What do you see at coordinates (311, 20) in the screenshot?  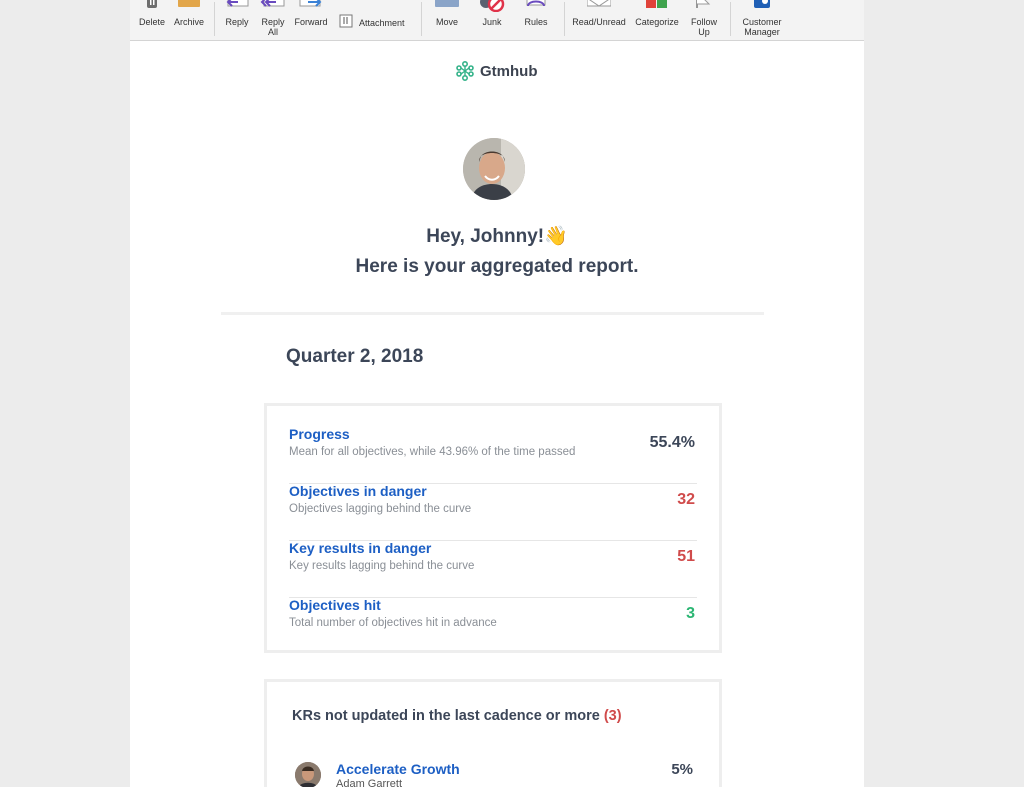 I see `forward-button: Forward` at bounding box center [311, 20].